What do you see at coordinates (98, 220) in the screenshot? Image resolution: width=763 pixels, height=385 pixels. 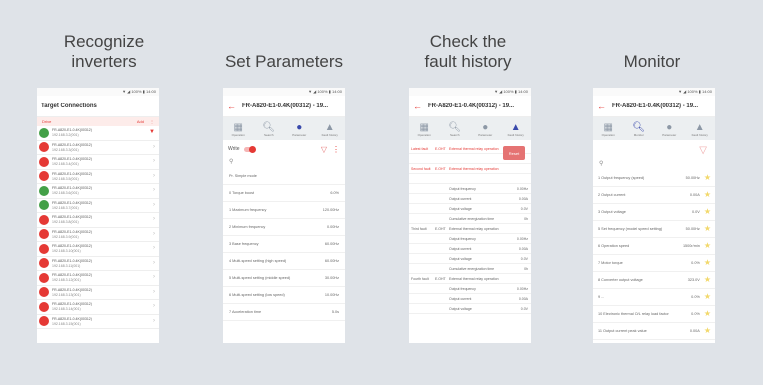 I see `inverter-list-item: FR-A820-E1-0.4K(00312) 192.168.3.8(001) ›` at bounding box center [98, 220].